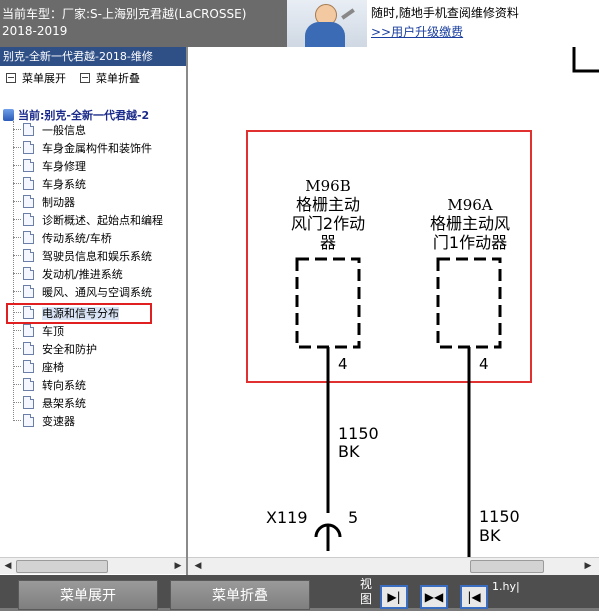 The width and height of the screenshot is (599, 611). I want to click on tree-item: 悬架系统, so click(49, 404).